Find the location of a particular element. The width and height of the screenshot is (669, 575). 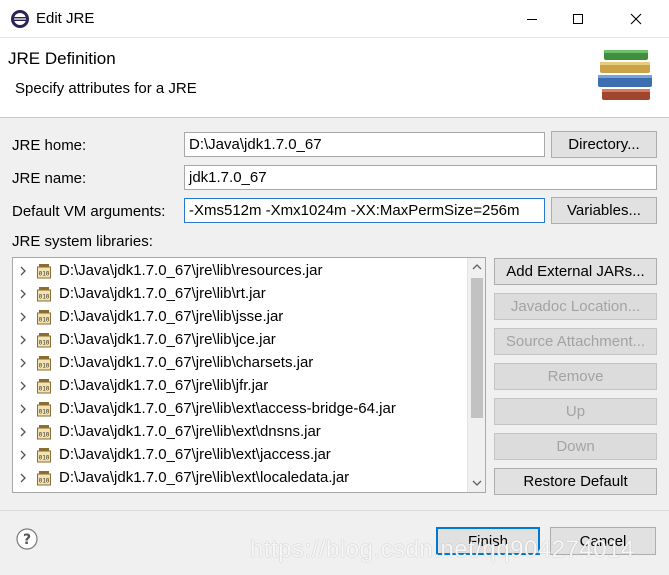

help-icon: ? is located at coordinates (27, 539).